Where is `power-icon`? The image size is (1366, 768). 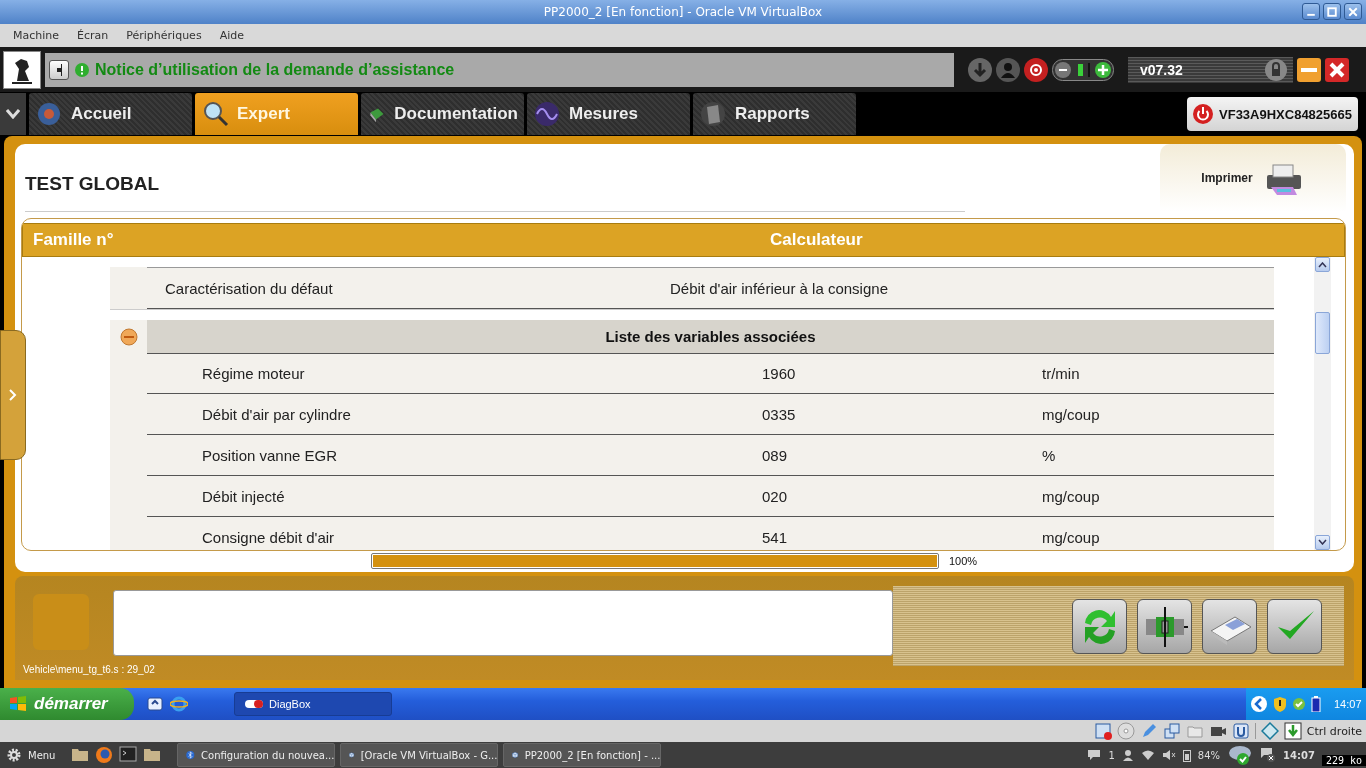 power-icon is located at coordinates (1203, 114).